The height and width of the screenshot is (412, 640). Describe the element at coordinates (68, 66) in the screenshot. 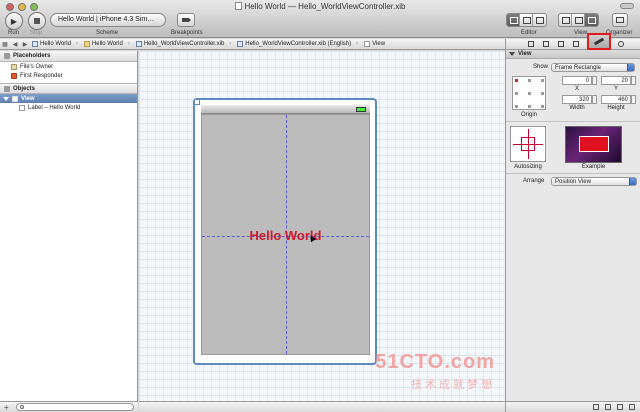

I see `outline-item-files-owner: File's Owner` at that location.